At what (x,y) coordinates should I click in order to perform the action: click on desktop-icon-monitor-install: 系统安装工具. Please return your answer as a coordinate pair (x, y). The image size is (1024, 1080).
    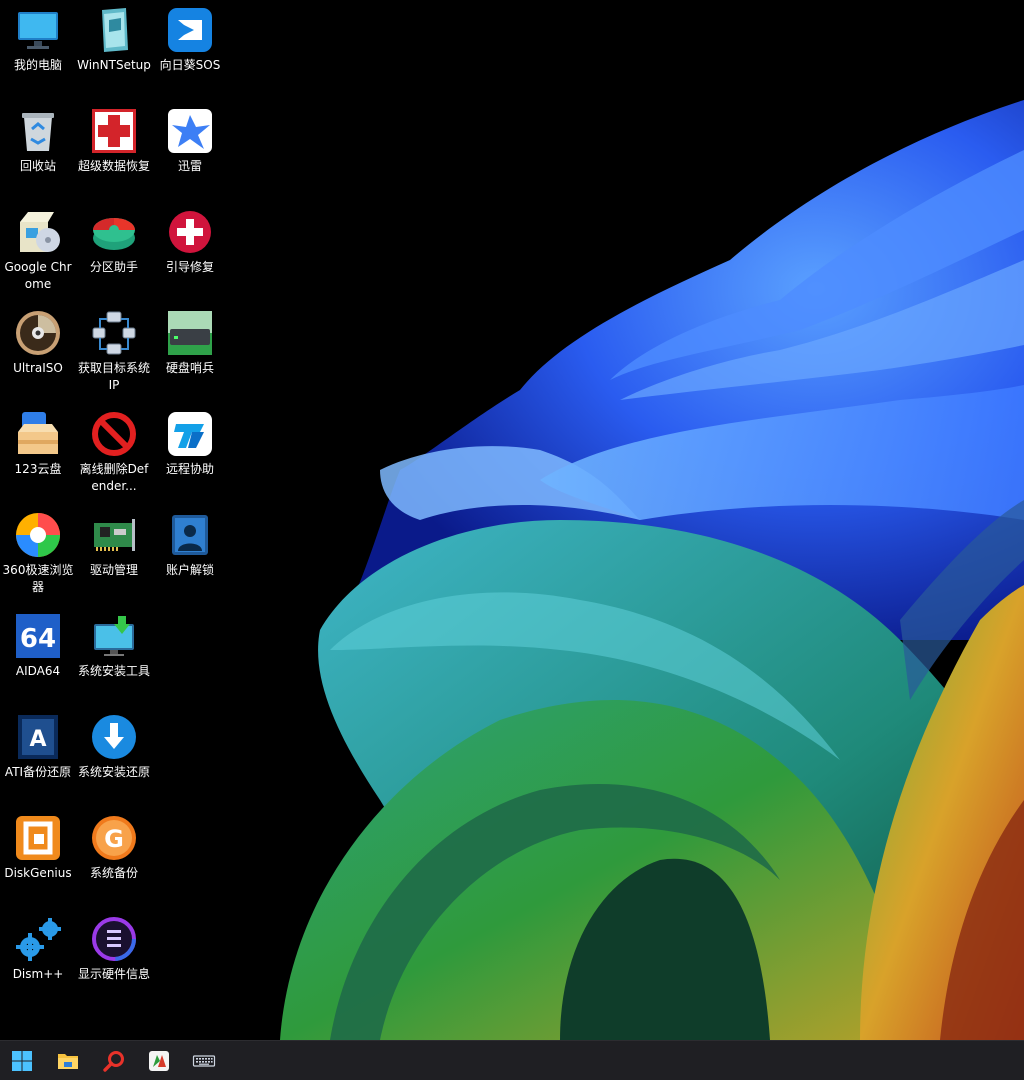
    Looking at the image, I should click on (114, 643).